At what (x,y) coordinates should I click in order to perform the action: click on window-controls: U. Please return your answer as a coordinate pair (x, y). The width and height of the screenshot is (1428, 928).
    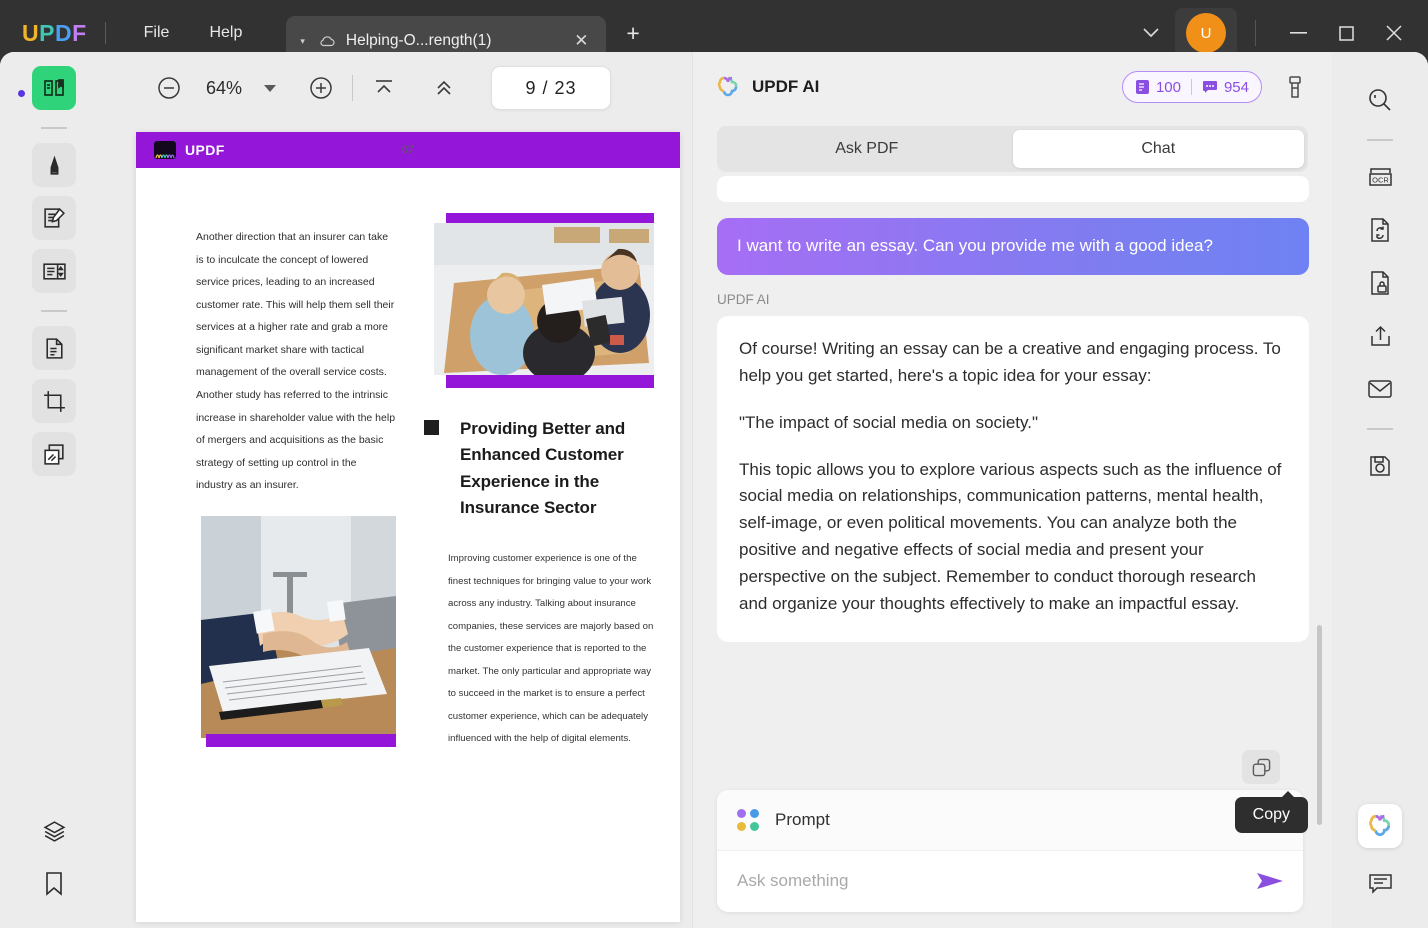
    Looking at the image, I should click on (1277, 33).